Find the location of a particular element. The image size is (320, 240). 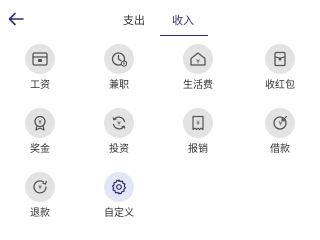

category-salary: 工资 is located at coordinates (40, 68).